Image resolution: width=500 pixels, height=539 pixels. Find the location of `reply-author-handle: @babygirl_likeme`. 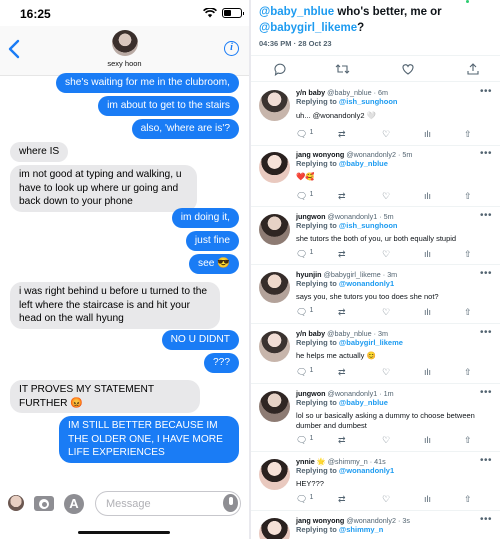

reply-author-handle: @babygirl_likeme is located at coordinates (352, 274).